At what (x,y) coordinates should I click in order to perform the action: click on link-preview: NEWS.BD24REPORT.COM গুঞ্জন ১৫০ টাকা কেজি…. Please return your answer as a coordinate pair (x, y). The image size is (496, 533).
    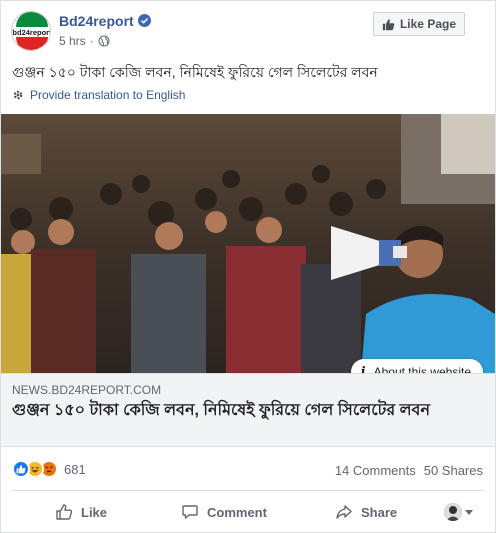
    Looking at the image, I should click on (248, 410).